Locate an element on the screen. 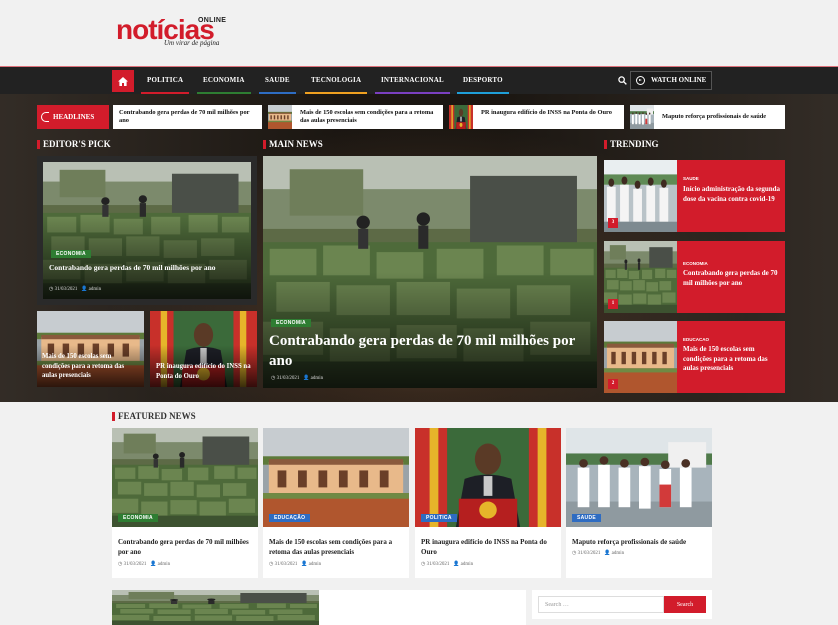  nav-item-internacional: INTERNACIONAL is located at coordinates (412, 80).